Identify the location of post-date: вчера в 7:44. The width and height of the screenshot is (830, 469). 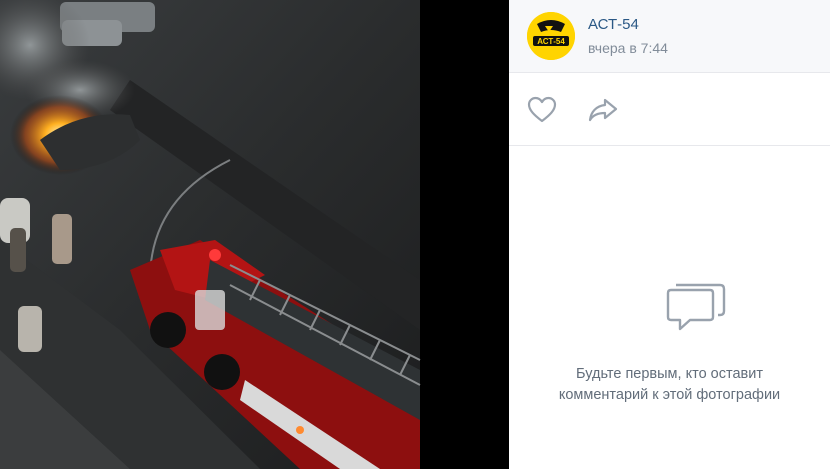
(628, 48).